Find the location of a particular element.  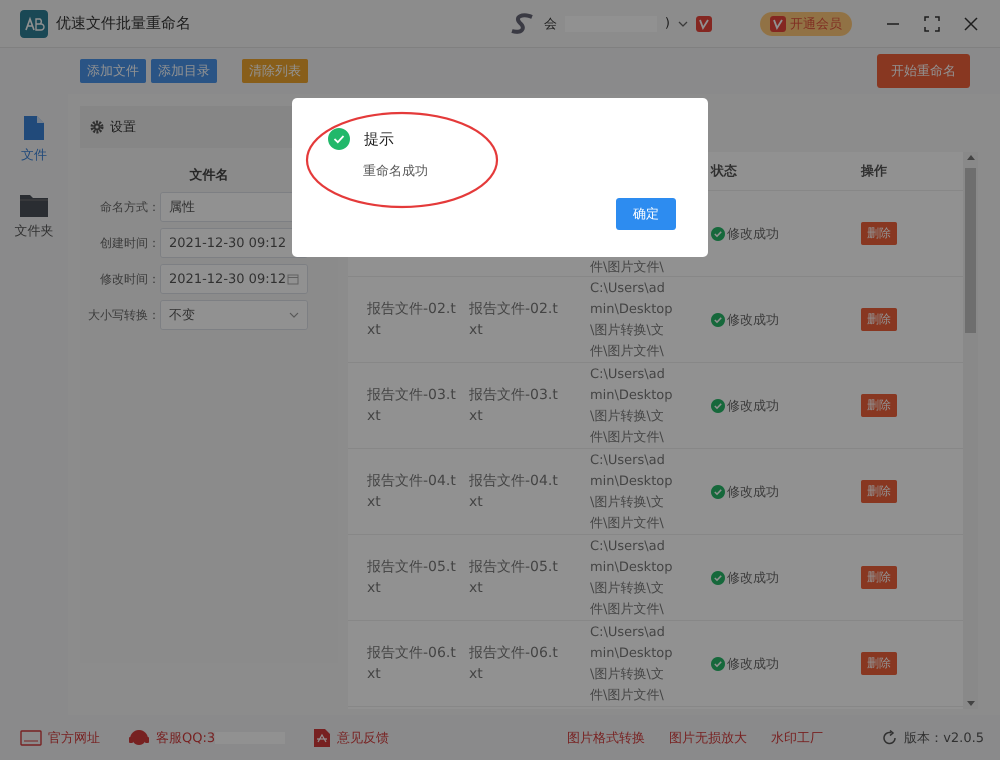

sidebar-item: 文件 is located at coordinates (34, 139).